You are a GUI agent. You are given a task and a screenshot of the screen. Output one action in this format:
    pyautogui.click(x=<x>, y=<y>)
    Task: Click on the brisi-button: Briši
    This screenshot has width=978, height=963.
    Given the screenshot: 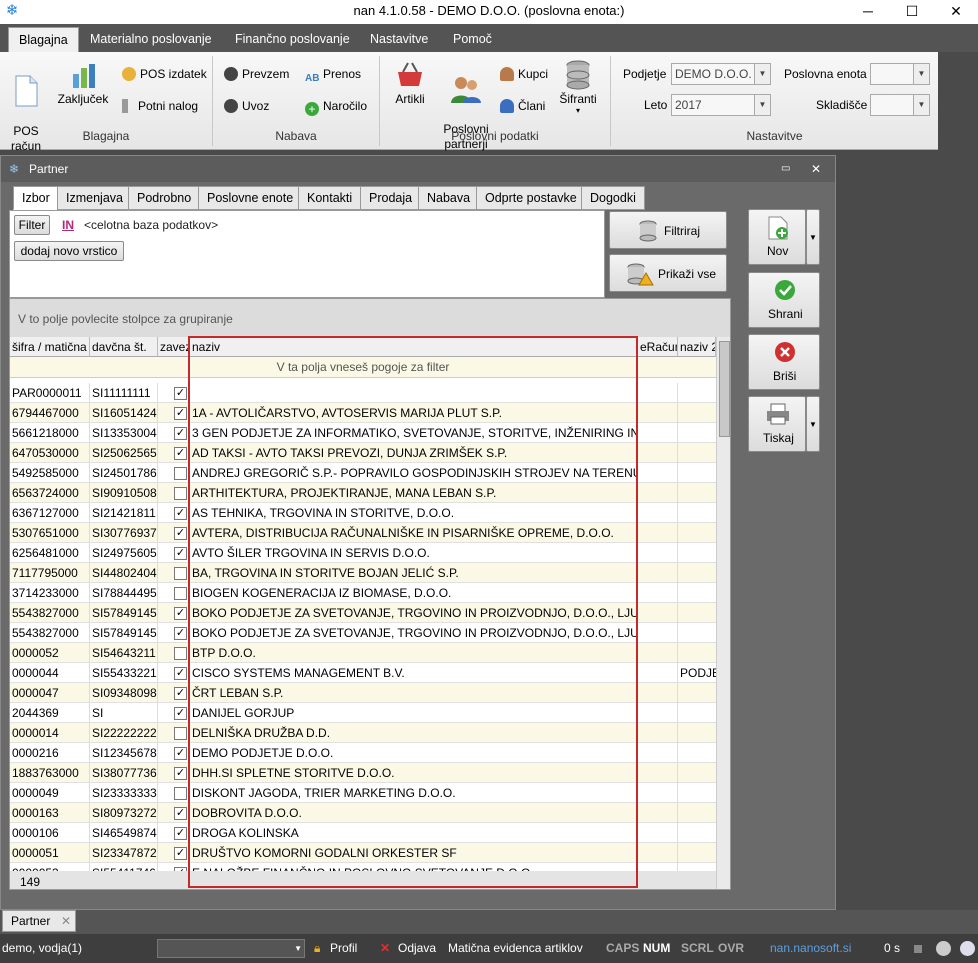 What is the action you would take?
    pyautogui.click(x=784, y=362)
    